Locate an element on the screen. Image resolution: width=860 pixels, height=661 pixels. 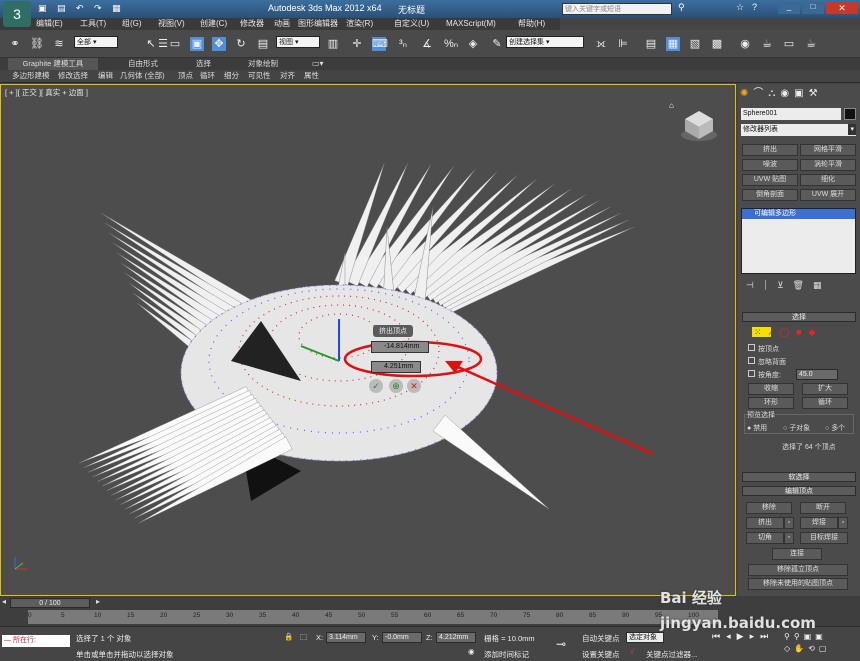
ribbon-item: 修改选择 is located at coordinates (73, 76).